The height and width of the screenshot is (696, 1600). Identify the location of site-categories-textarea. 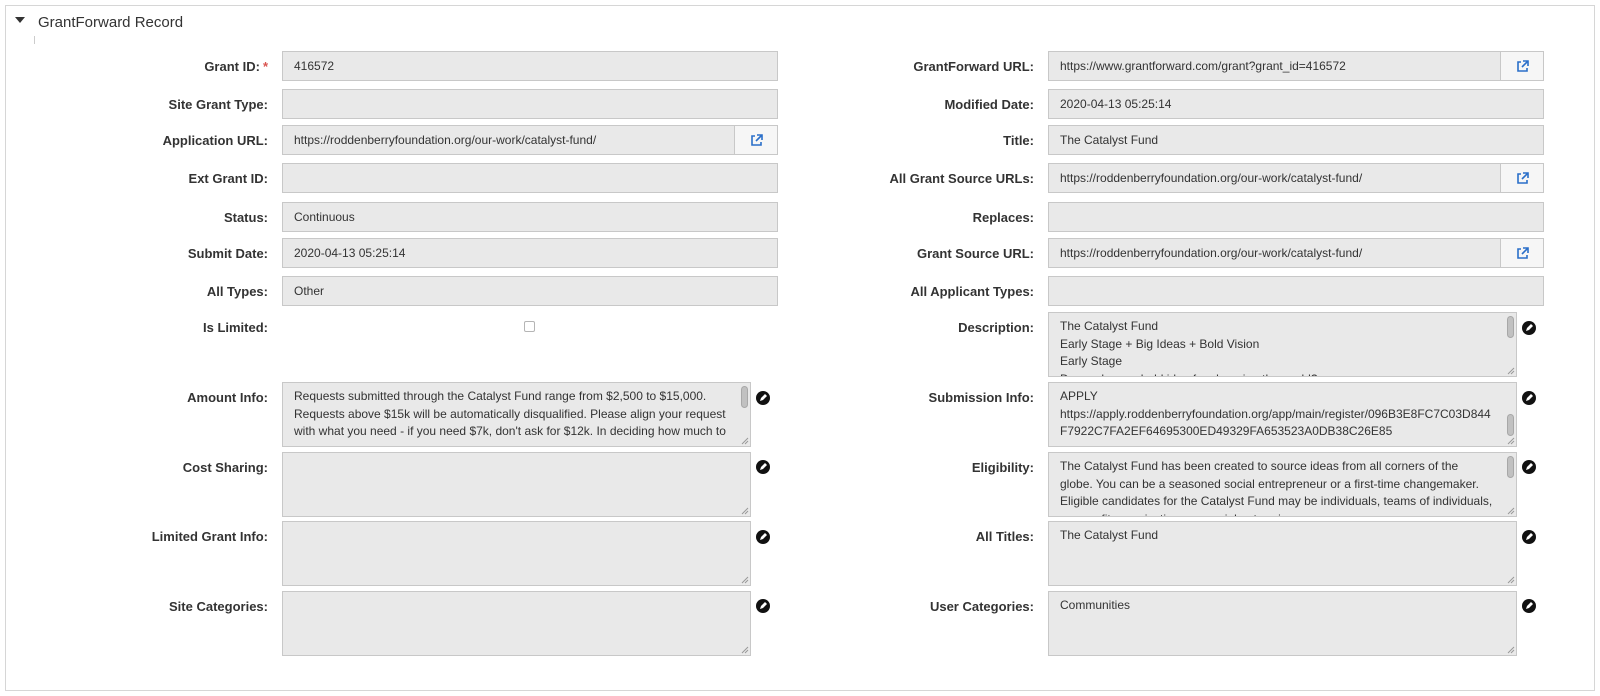
(516, 623).